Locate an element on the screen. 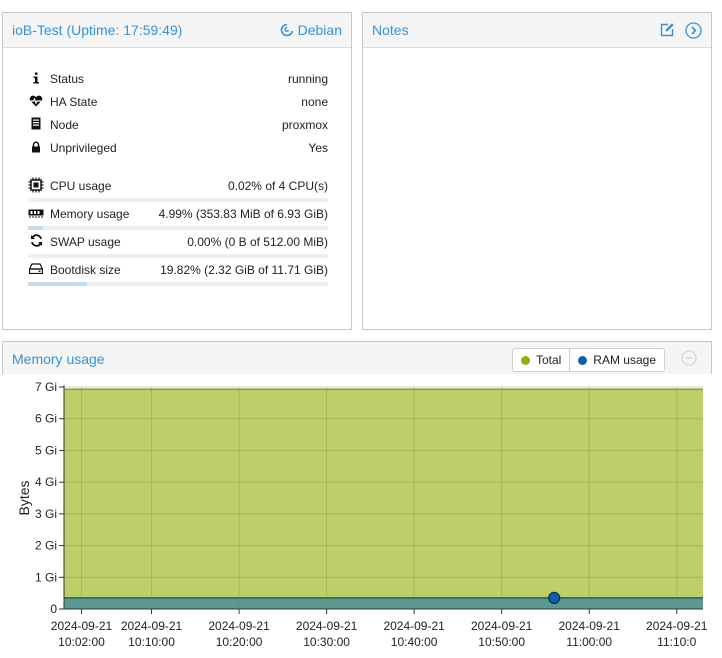  node-value: proxmox is located at coordinates (304, 125).